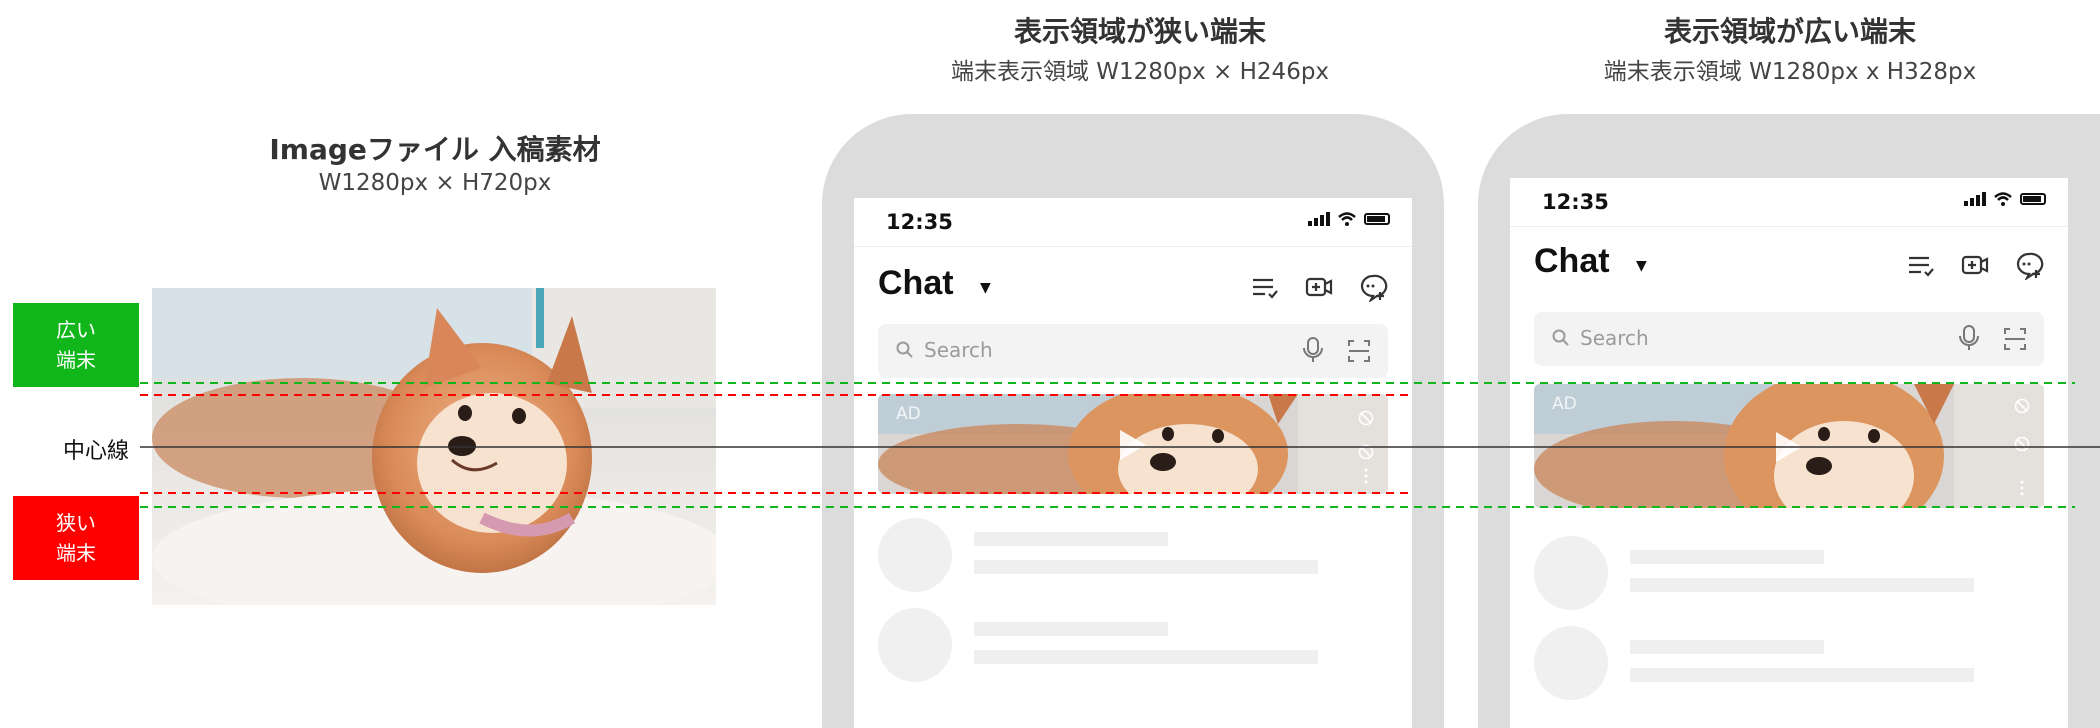 This screenshot has height=728, width=2100. I want to click on narrow-title: 表示領域が狭い端末, so click(1139, 31).